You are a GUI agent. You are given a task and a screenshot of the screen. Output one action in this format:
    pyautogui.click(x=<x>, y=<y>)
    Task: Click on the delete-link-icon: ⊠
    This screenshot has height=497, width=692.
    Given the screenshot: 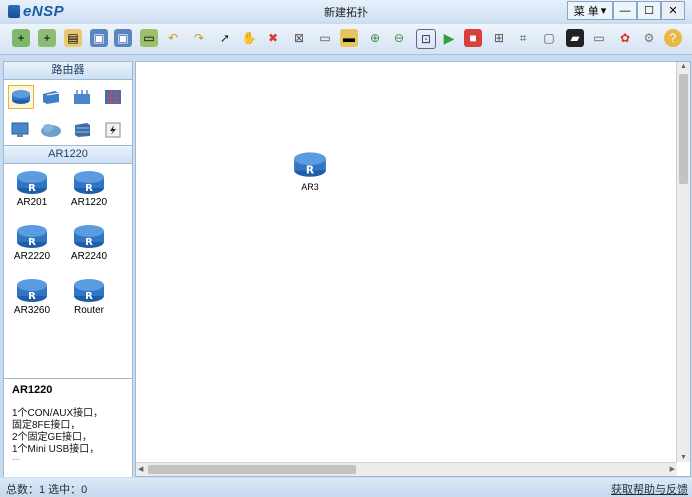 What is the action you would take?
    pyautogui.click(x=299, y=38)
    